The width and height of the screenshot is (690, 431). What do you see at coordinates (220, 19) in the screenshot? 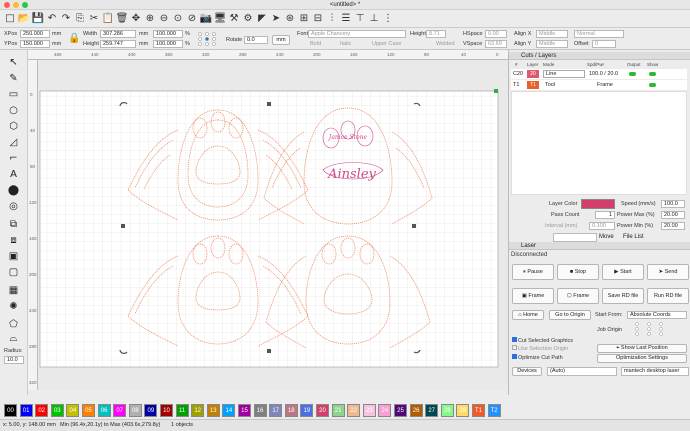
I see `monitor-icon: 🖥` at bounding box center [220, 19].